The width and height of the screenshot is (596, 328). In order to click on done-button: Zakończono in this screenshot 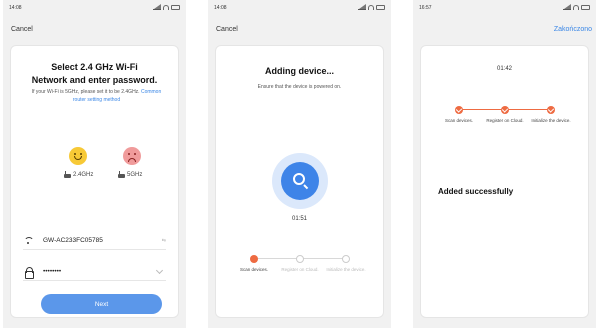, I will do `click(573, 29)`.